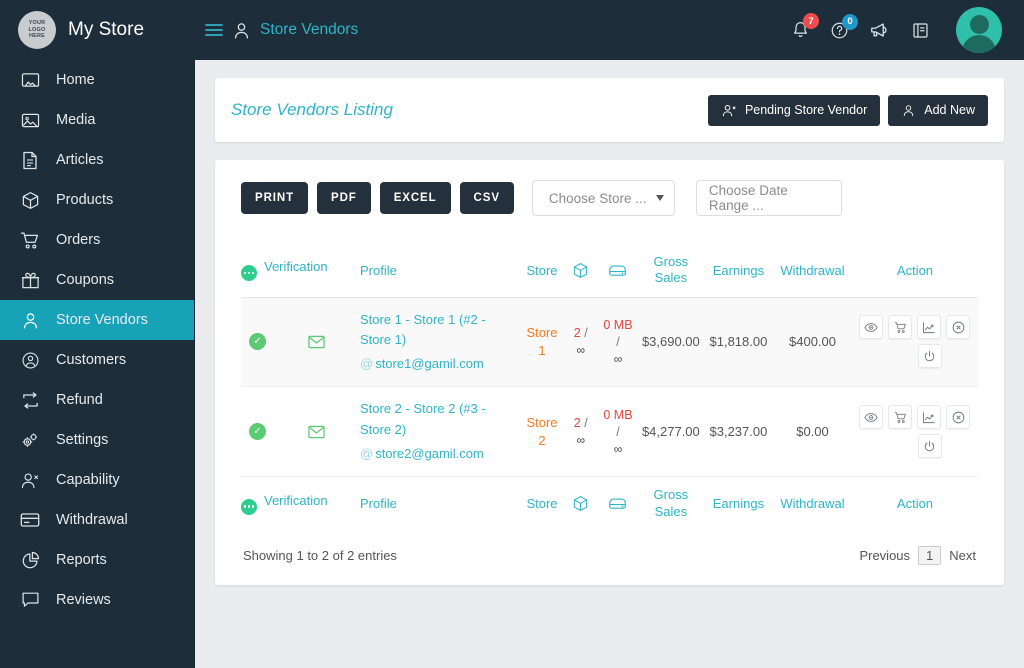 This screenshot has height=668, width=1024. Describe the element at coordinates (812, 503) in the screenshot. I see `footer-withdrawal: Withdrawal` at that location.